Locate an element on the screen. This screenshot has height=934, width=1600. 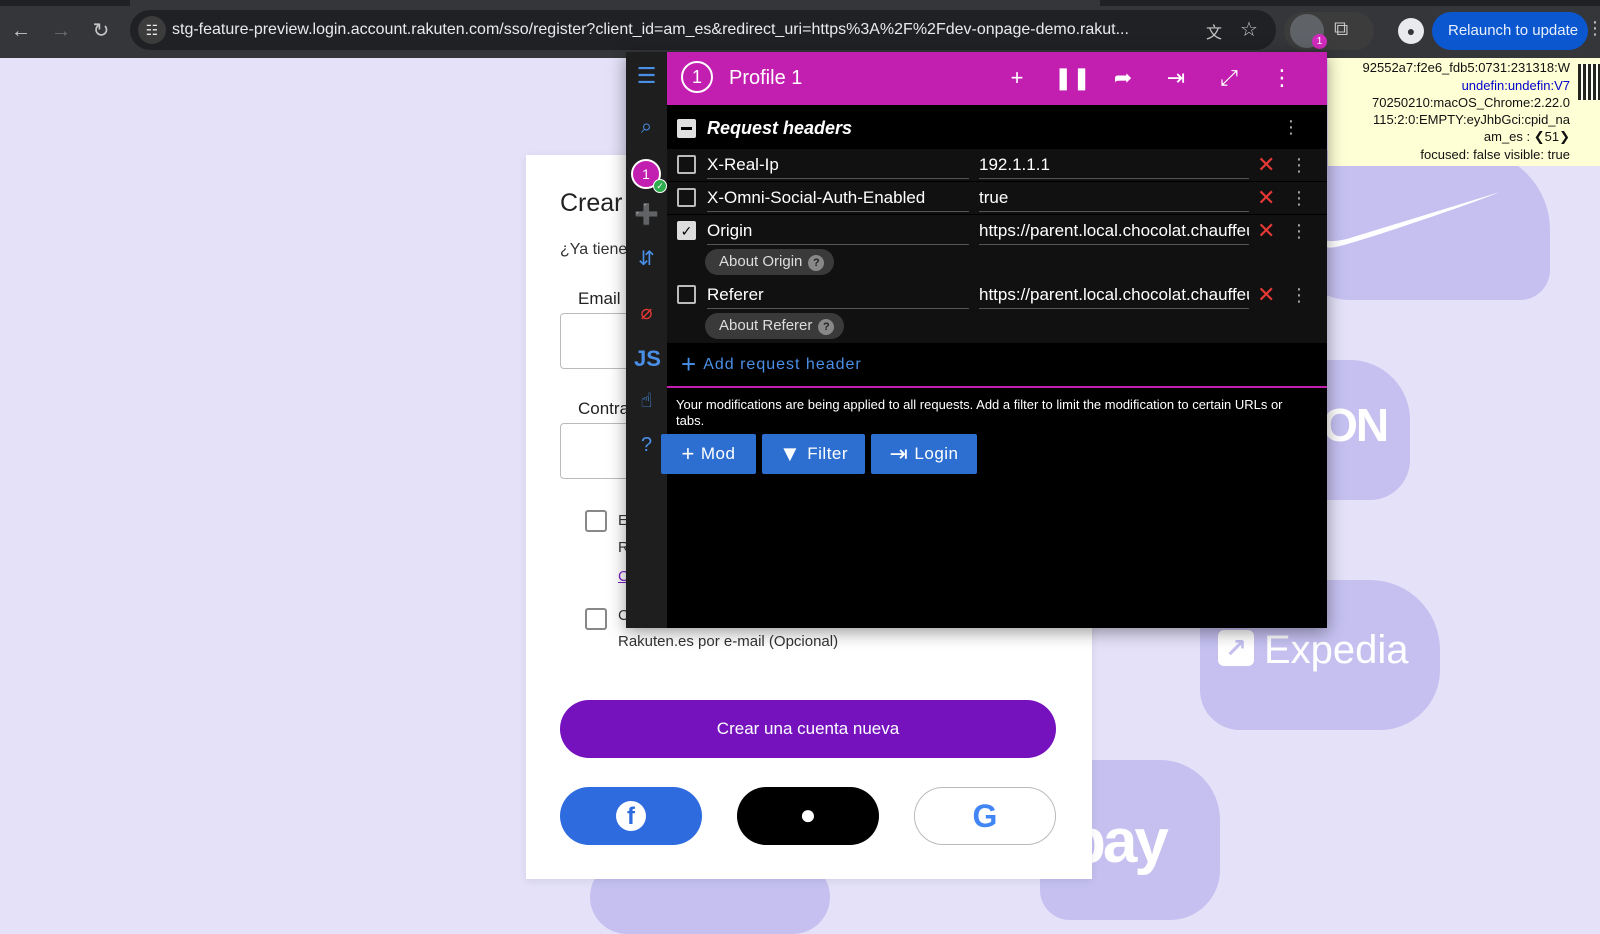
thumbs-up-icon: ☝ is located at coordinates (646, 401).